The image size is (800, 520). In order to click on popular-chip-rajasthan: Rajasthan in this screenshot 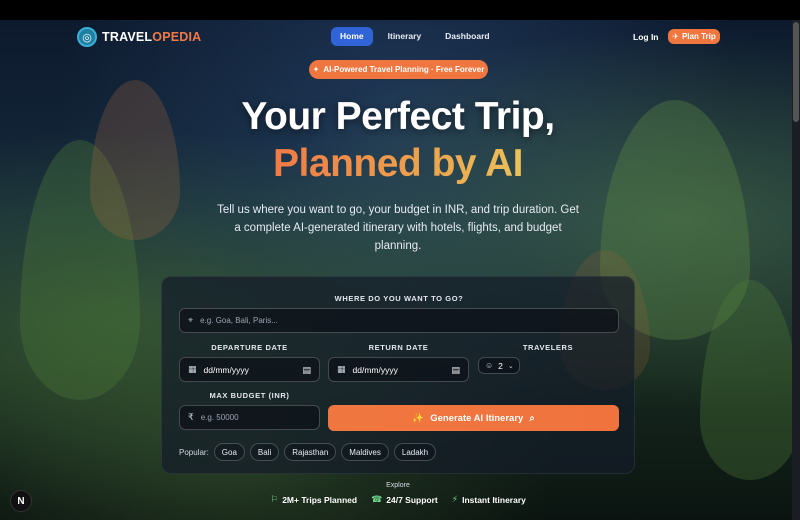, I will do `click(310, 452)`.